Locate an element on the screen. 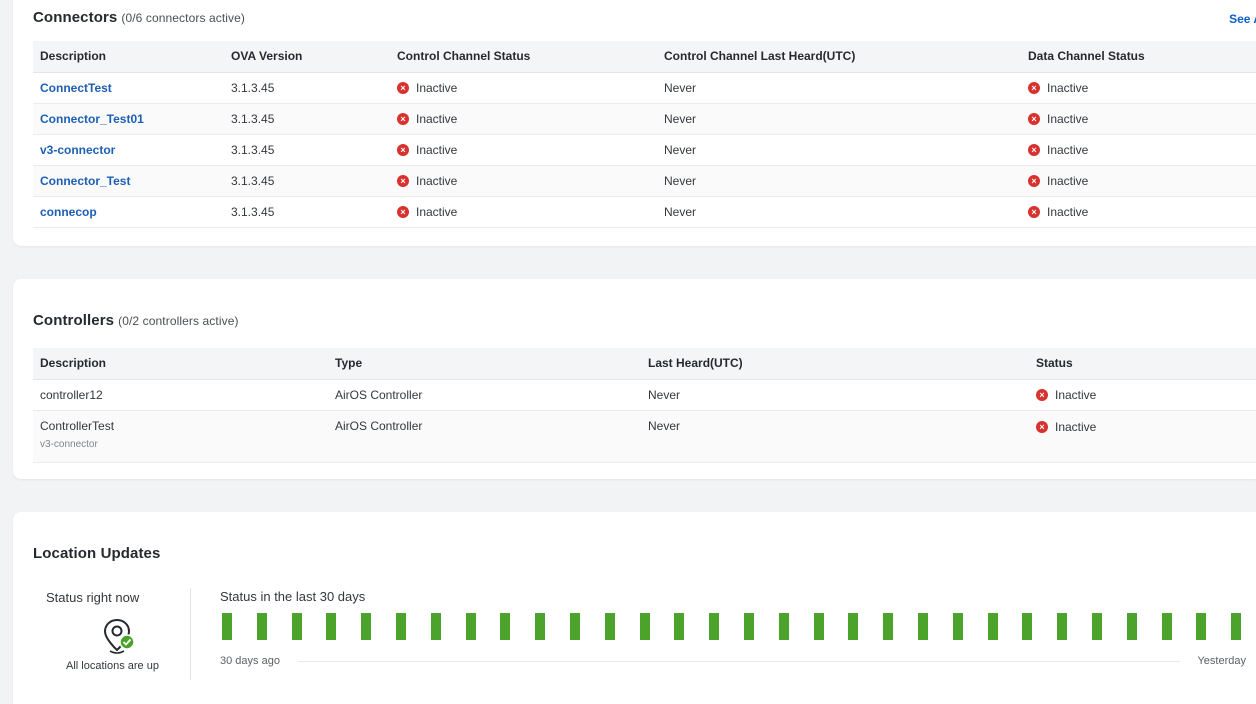  connector-link: v3-connector is located at coordinates (128, 150).